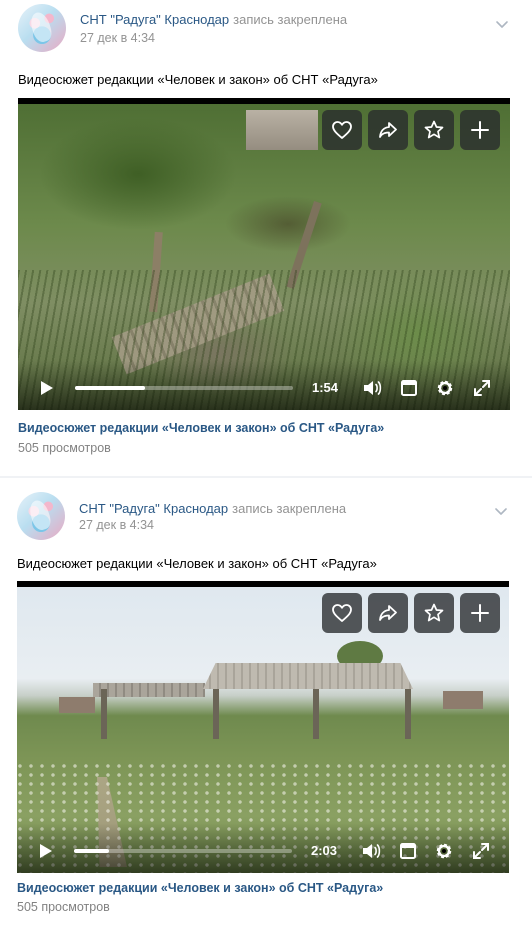  What do you see at coordinates (324, 850) in the screenshot?
I see `video-duration: 2:03` at bounding box center [324, 850].